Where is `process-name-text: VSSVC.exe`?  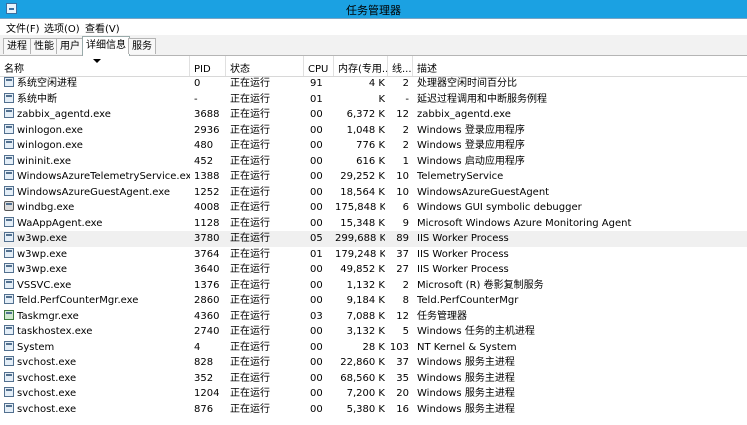
process-name-text: VSSVC.exe is located at coordinates (44, 285).